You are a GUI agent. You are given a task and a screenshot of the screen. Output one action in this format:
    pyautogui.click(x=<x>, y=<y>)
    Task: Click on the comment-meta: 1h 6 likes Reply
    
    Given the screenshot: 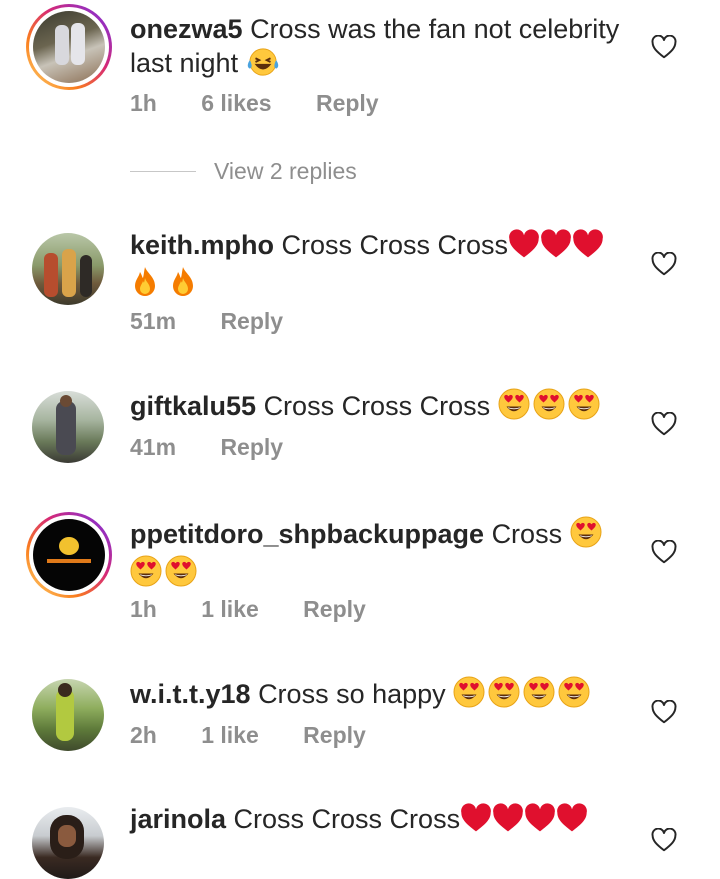 What is the action you would take?
    pyautogui.click(x=273, y=103)
    